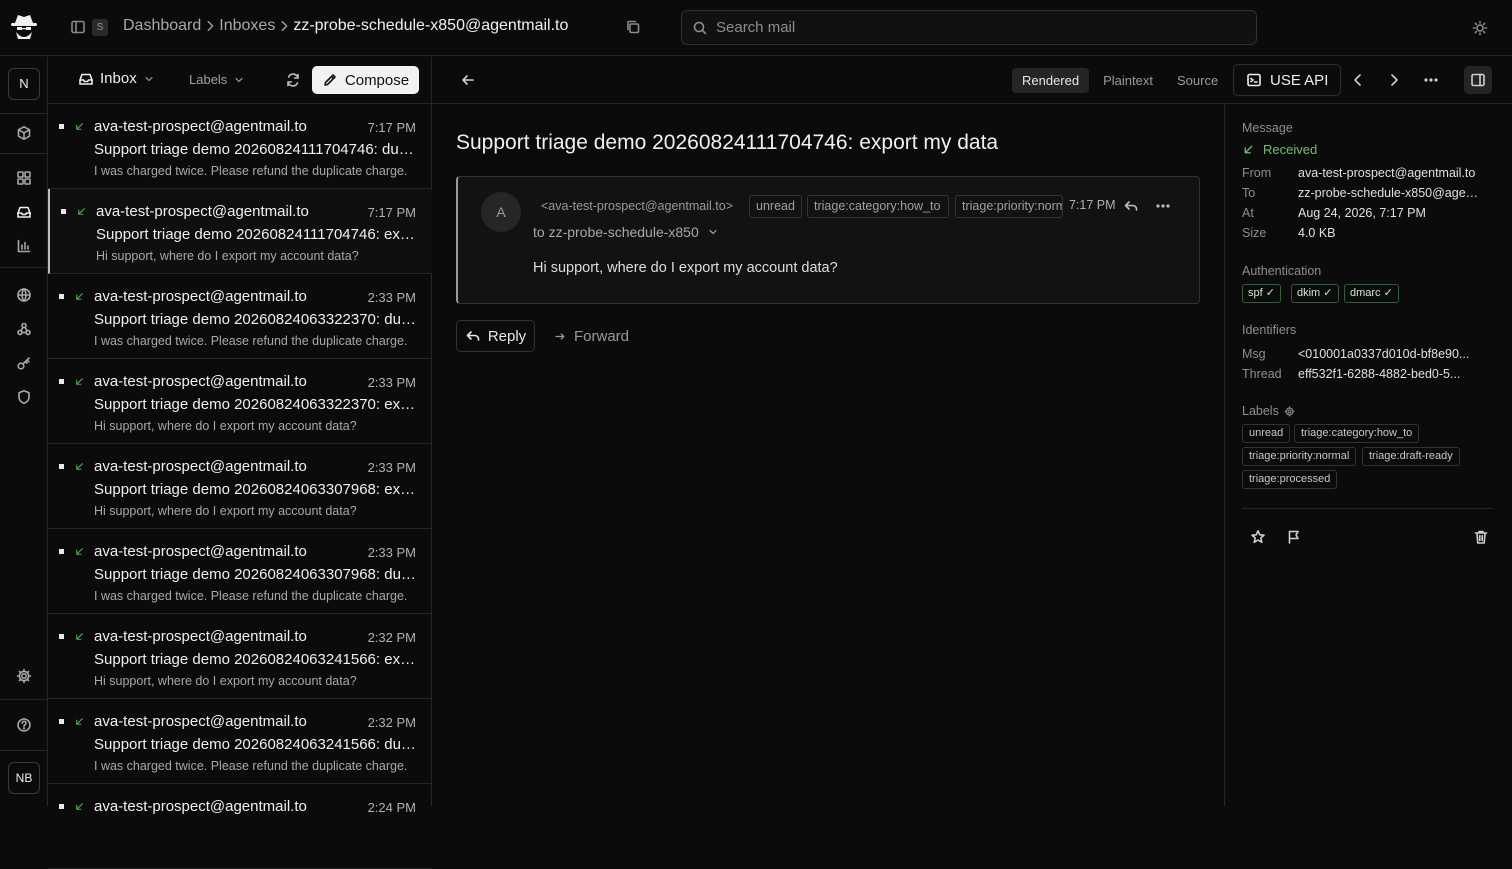  Describe the element at coordinates (162, 26) in the screenshot. I see `breadcrumb-dashboard: Dashboard` at that location.